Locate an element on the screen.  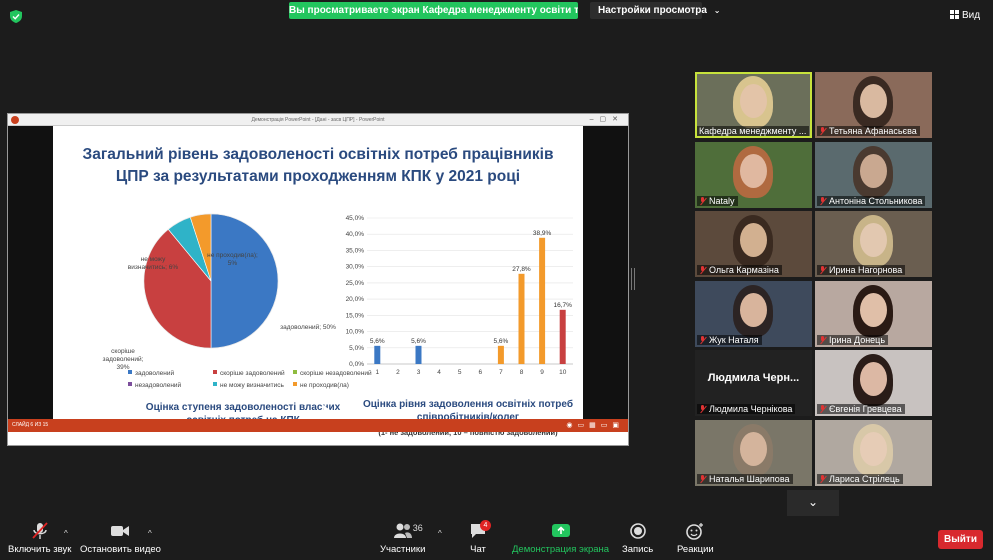
share-screen-button: Демонстрация экрана is located at coordinates (560, 538).